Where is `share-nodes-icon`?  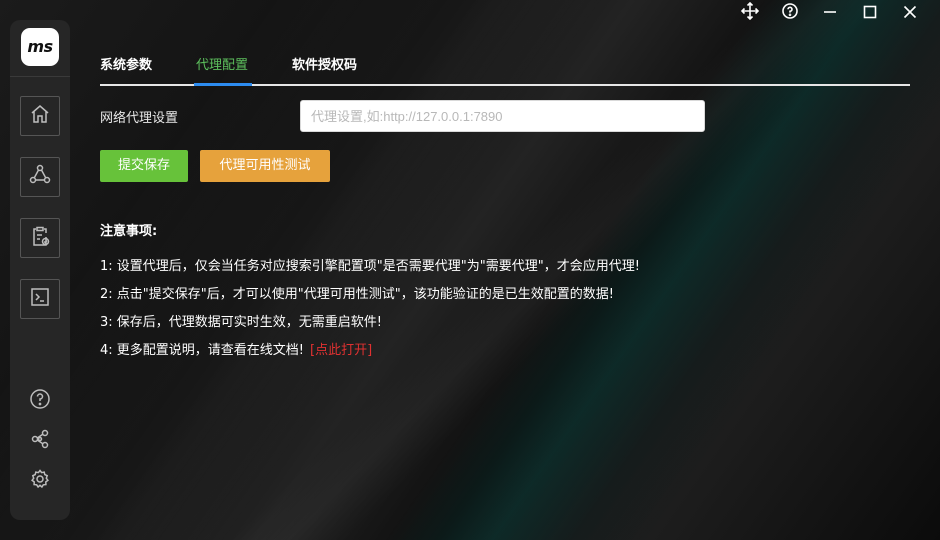
share-nodes-icon is located at coordinates (40, 441).